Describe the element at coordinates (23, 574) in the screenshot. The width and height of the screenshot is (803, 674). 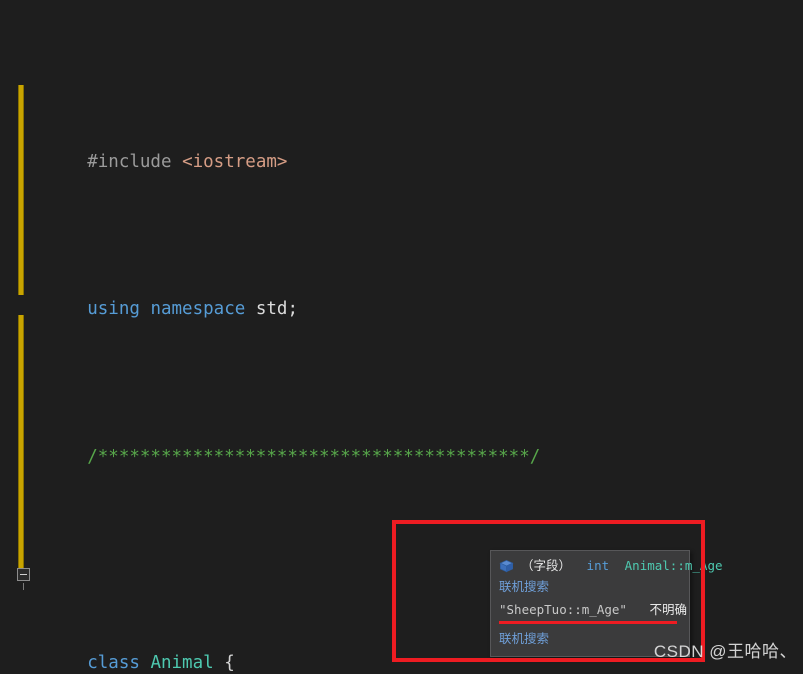
I see `fold-collapse-icon-animal` at that location.